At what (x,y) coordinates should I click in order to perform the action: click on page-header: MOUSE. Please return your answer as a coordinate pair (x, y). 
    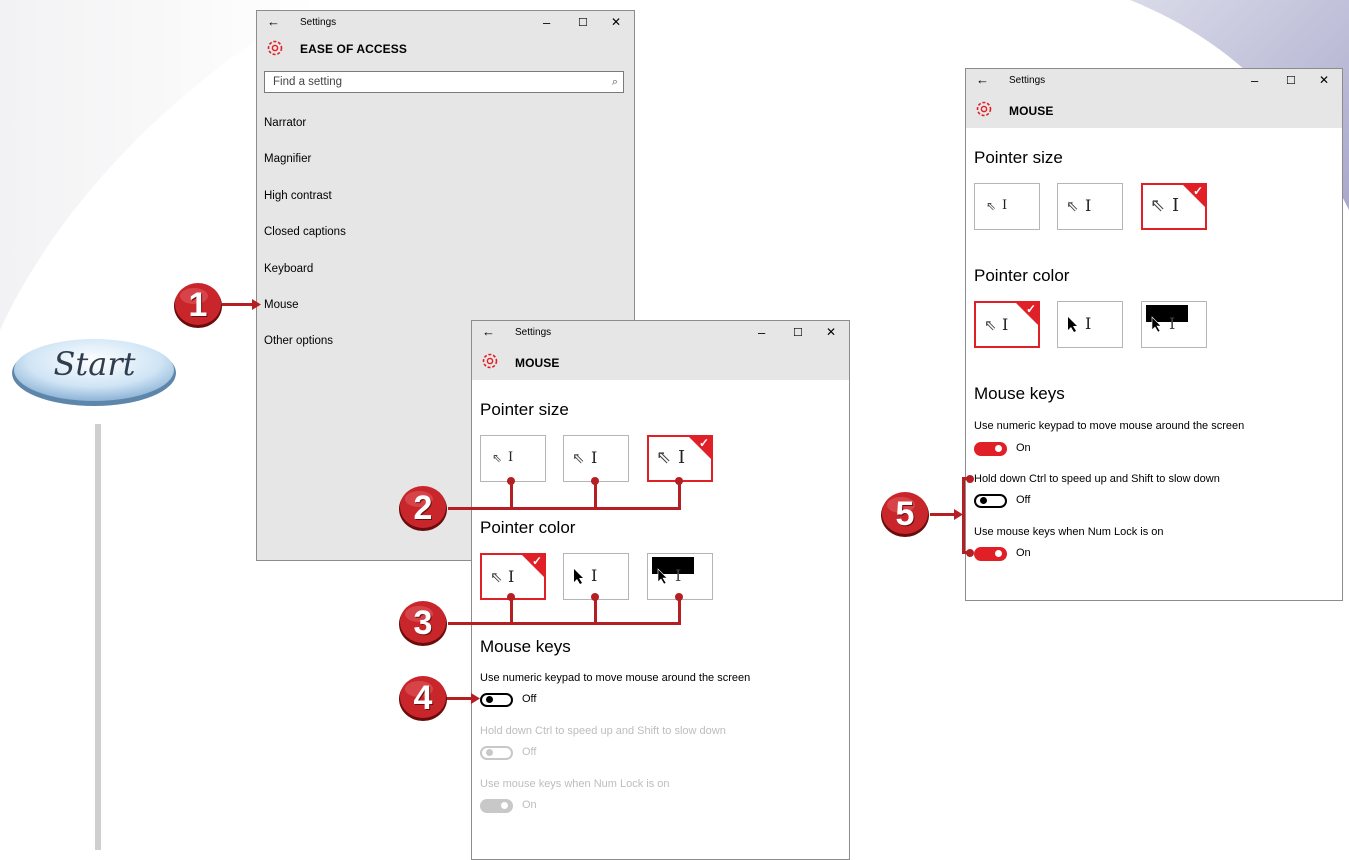
    Looking at the image, I should click on (1154, 110).